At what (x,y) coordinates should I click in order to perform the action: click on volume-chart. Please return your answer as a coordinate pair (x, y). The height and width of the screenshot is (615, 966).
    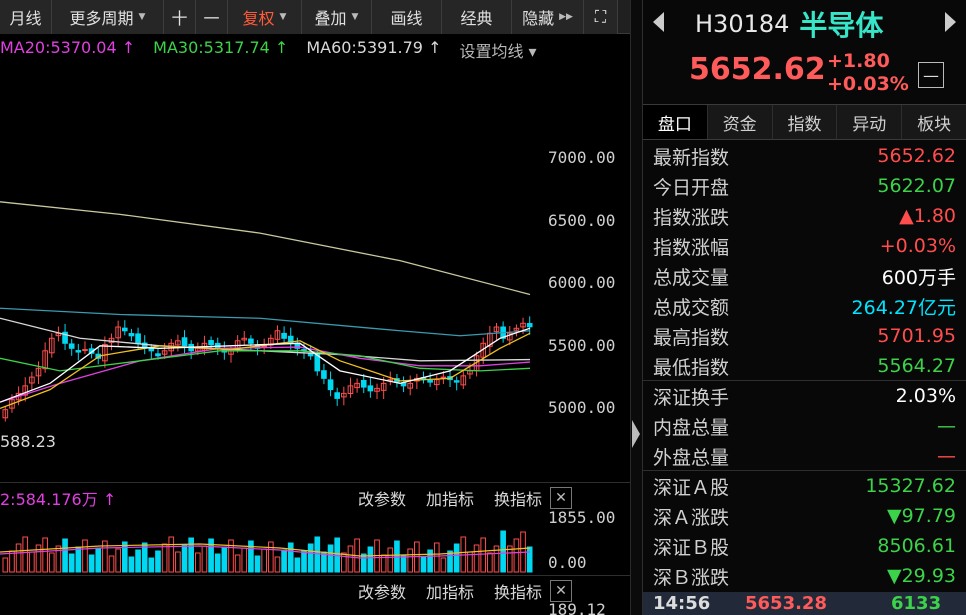
    Looking at the image, I should click on (274, 543).